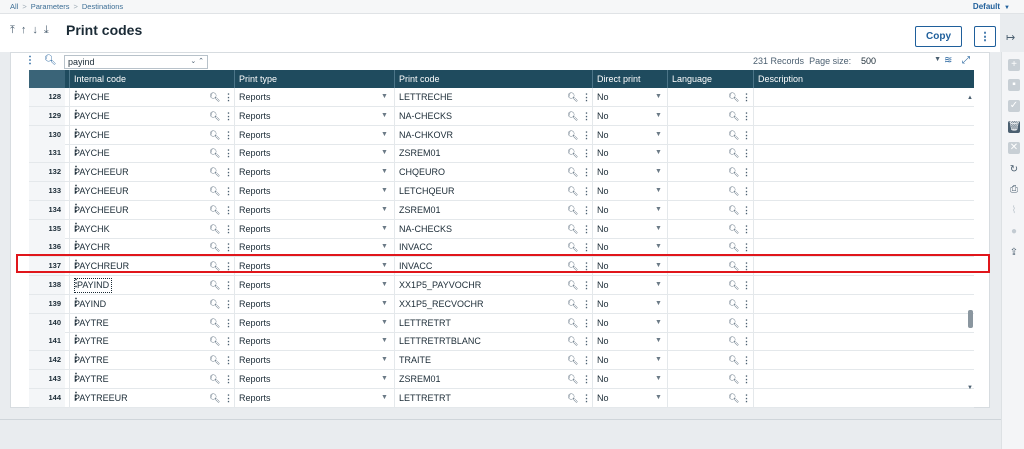 This screenshot has height=449, width=1024. I want to click on internal-code-cell: PAYCHR 🔍︎ ⋮, so click(151, 247).